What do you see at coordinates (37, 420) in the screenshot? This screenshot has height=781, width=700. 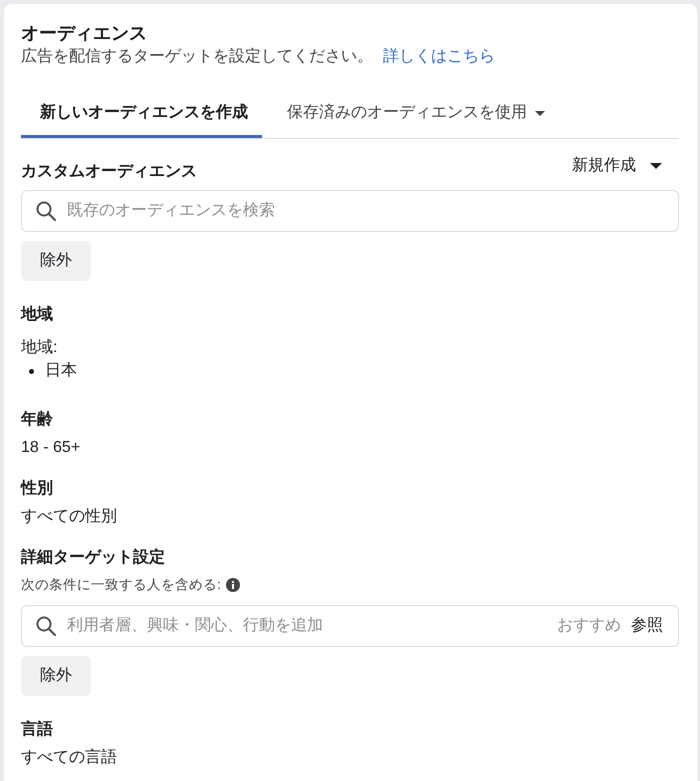 I see `section-heading: 年齢` at bounding box center [37, 420].